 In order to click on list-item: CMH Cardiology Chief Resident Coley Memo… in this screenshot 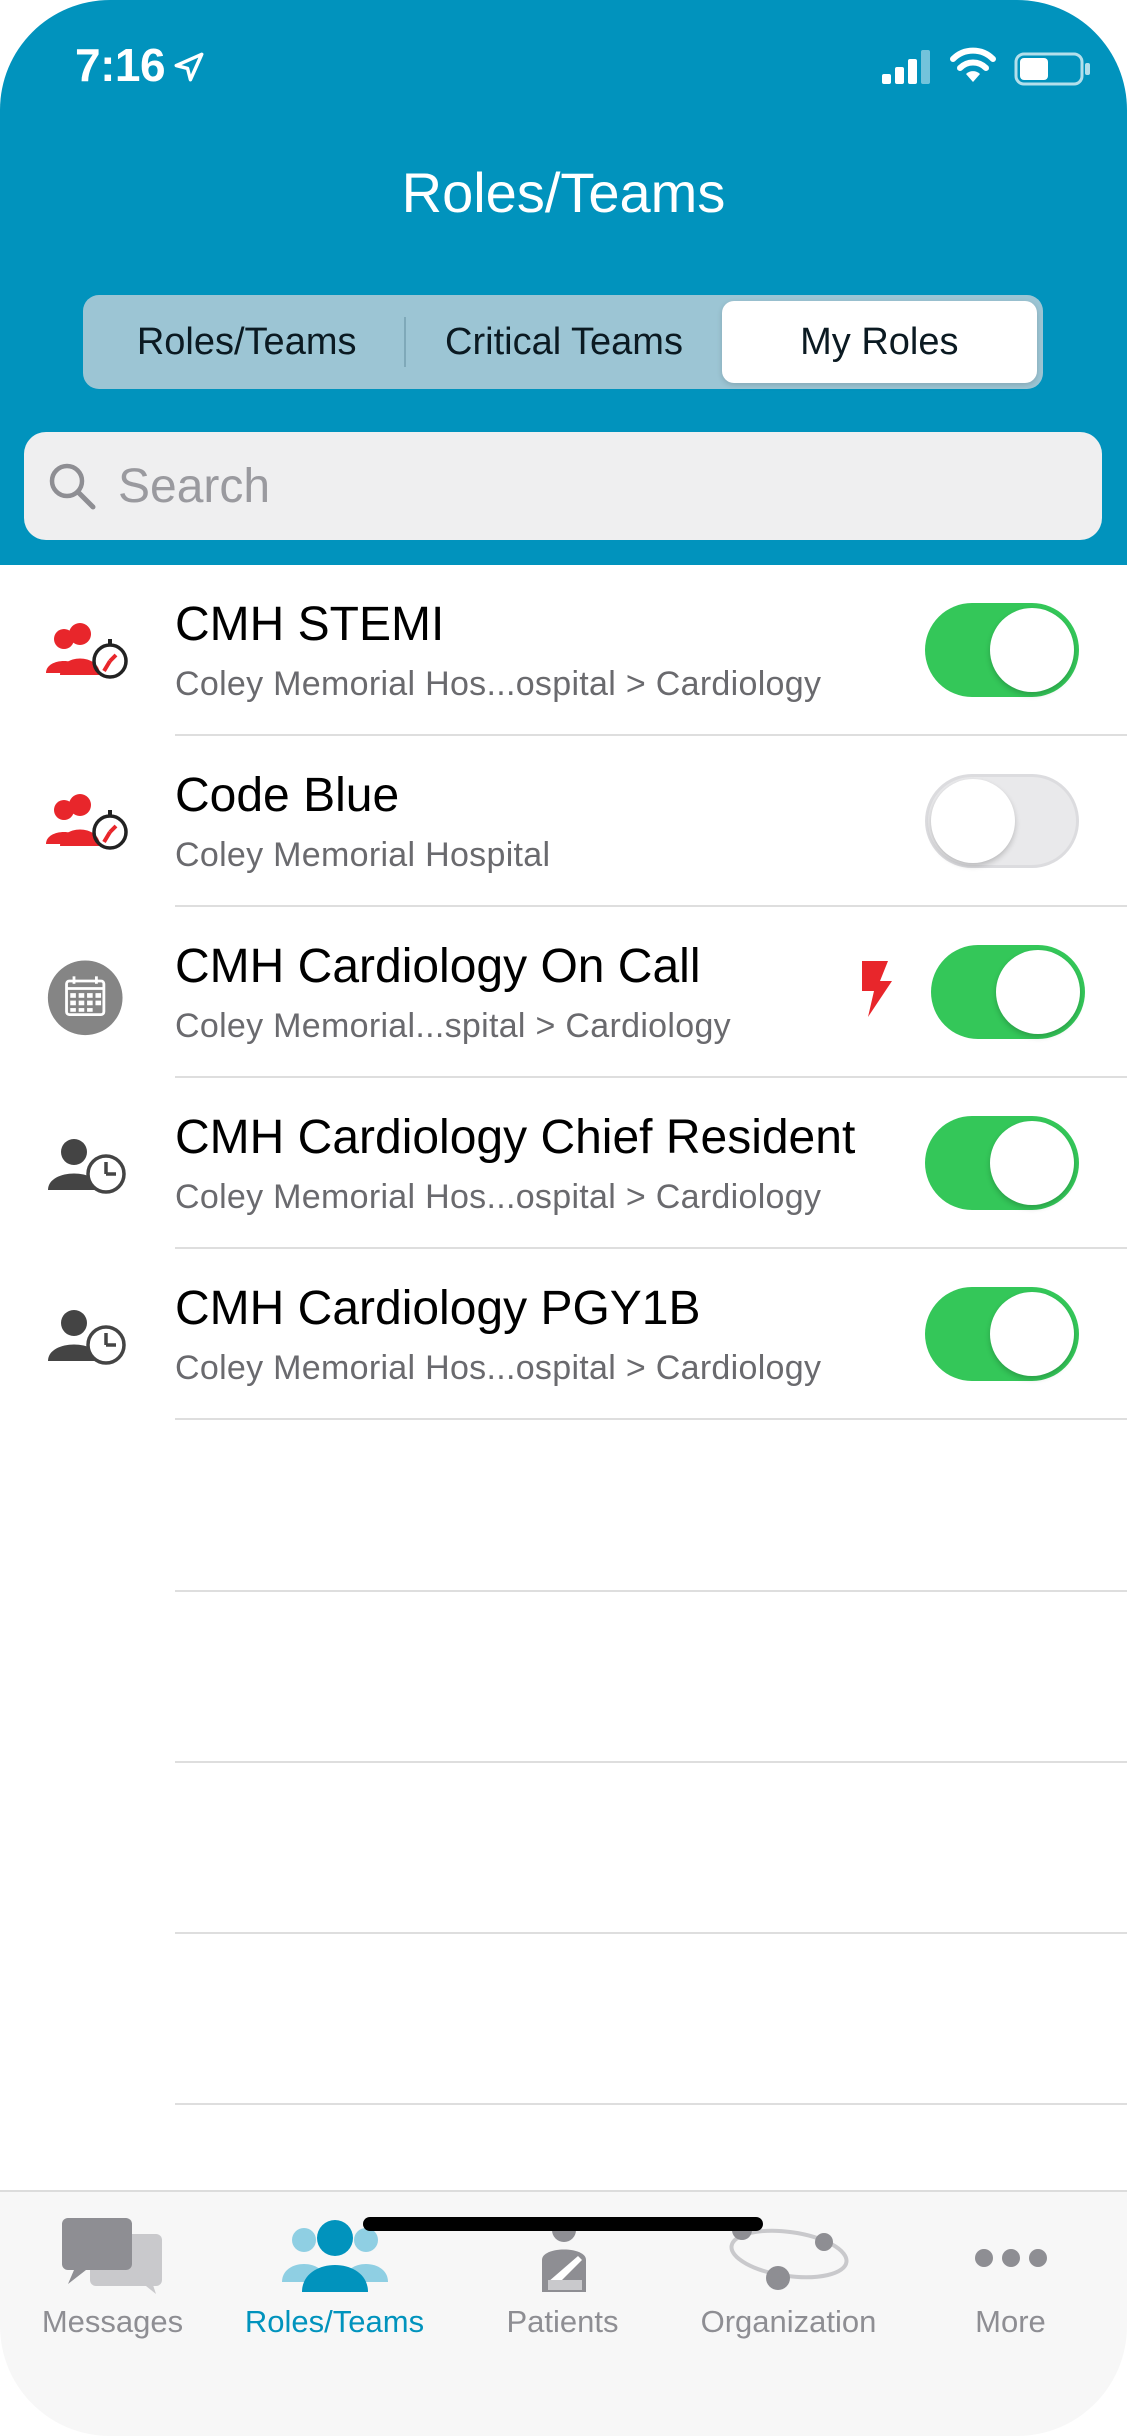, I will do `click(563, 1163)`.